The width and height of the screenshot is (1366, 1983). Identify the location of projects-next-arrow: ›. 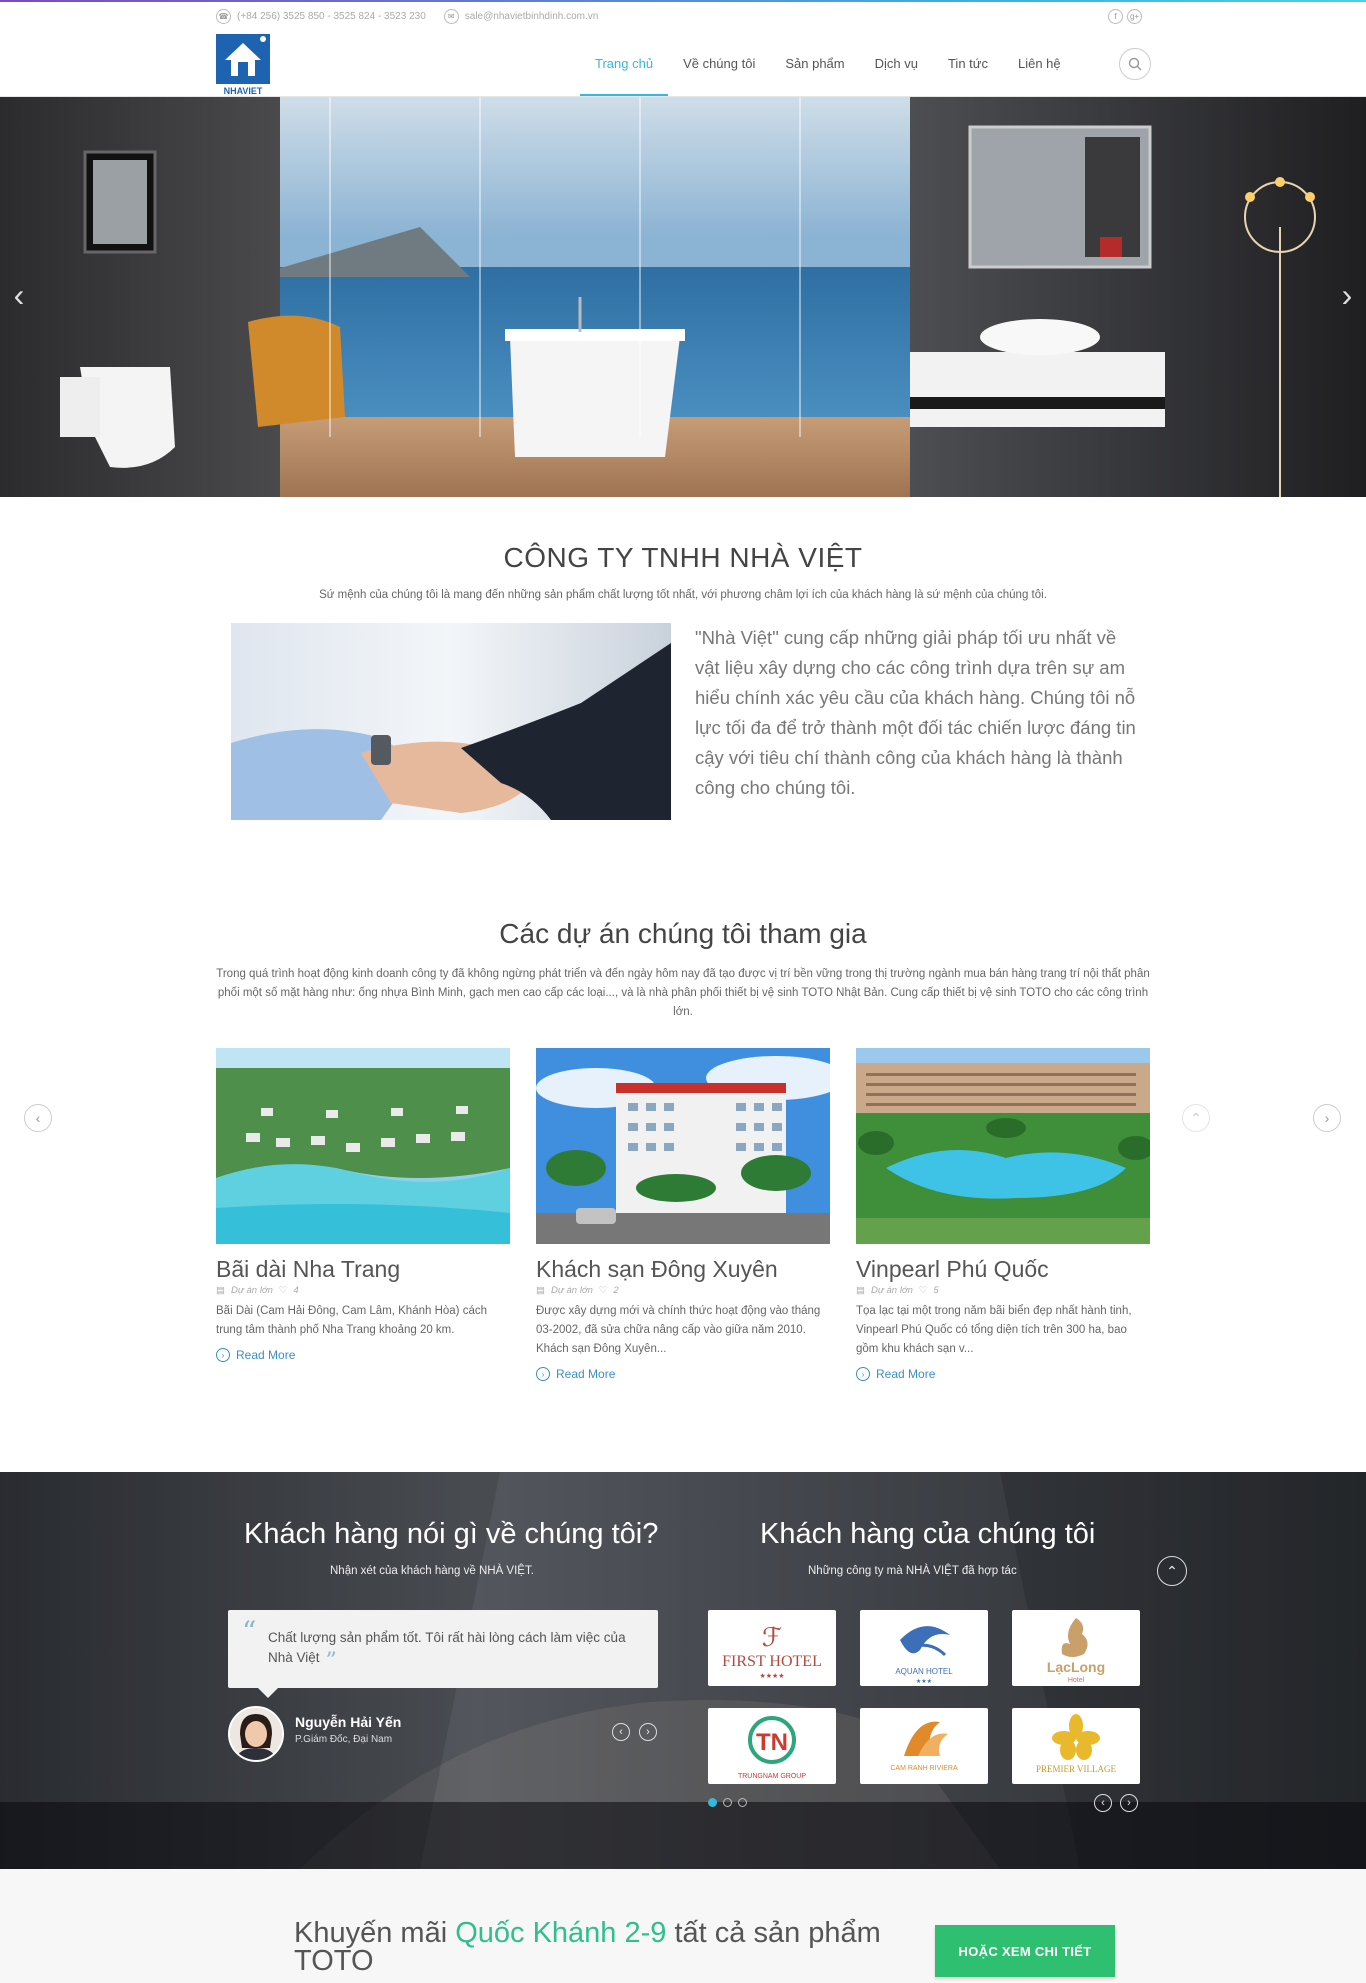
(1327, 1118).